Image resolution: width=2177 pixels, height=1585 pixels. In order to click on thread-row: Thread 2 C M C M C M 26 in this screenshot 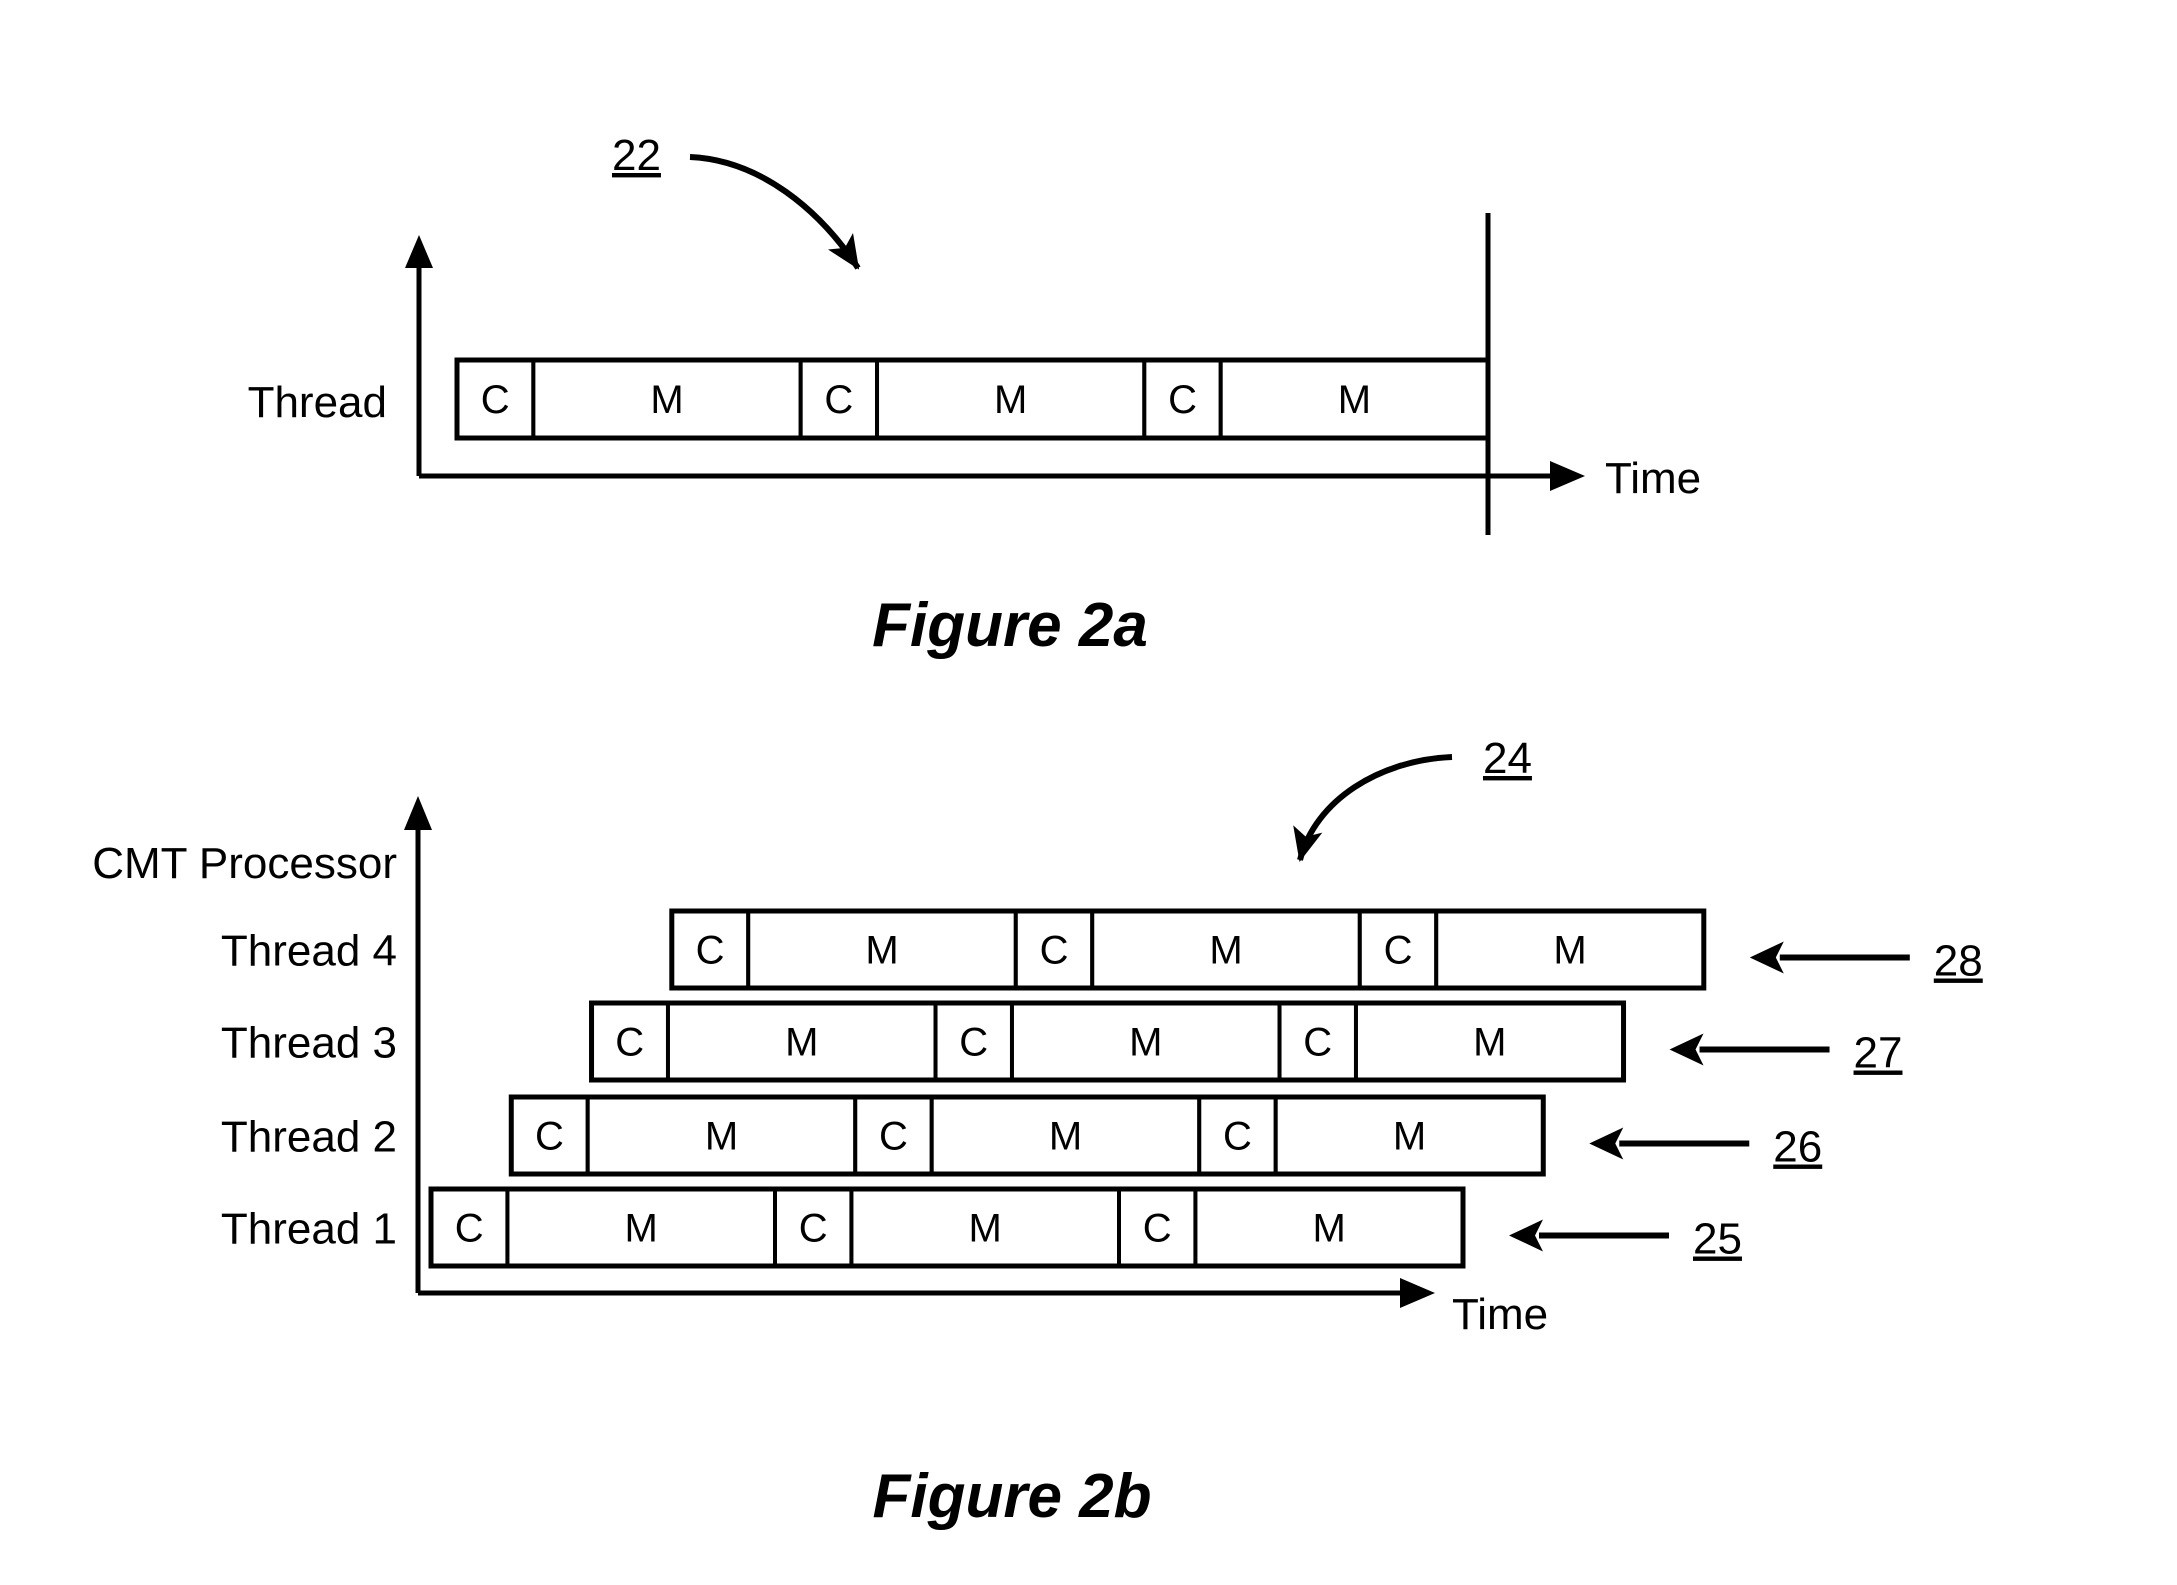, I will do `click(1021, 1135)`.